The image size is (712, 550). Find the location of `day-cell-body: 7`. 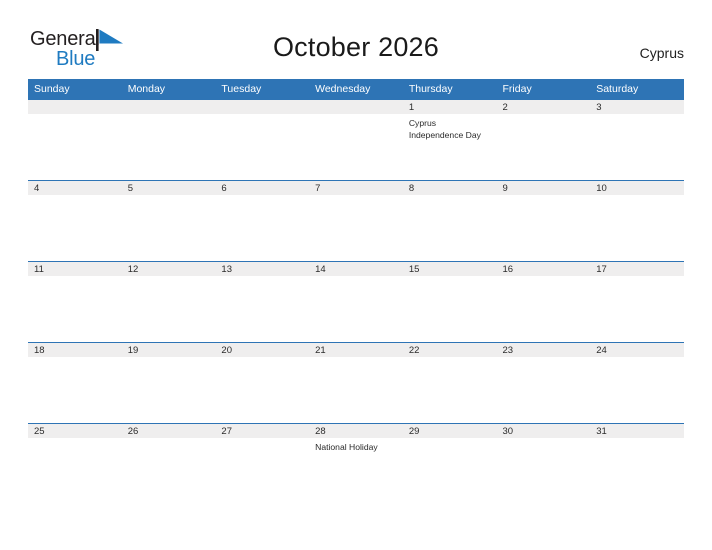

day-cell-body: 7 is located at coordinates (356, 220).